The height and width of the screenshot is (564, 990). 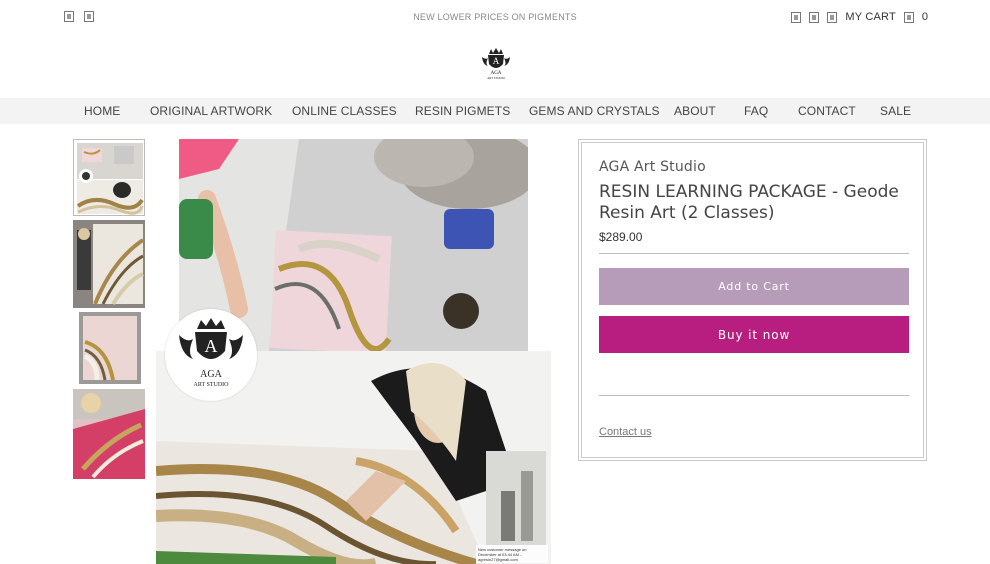 I want to click on site-logo: A AGA ART STUDIO, so click(x=496, y=63).